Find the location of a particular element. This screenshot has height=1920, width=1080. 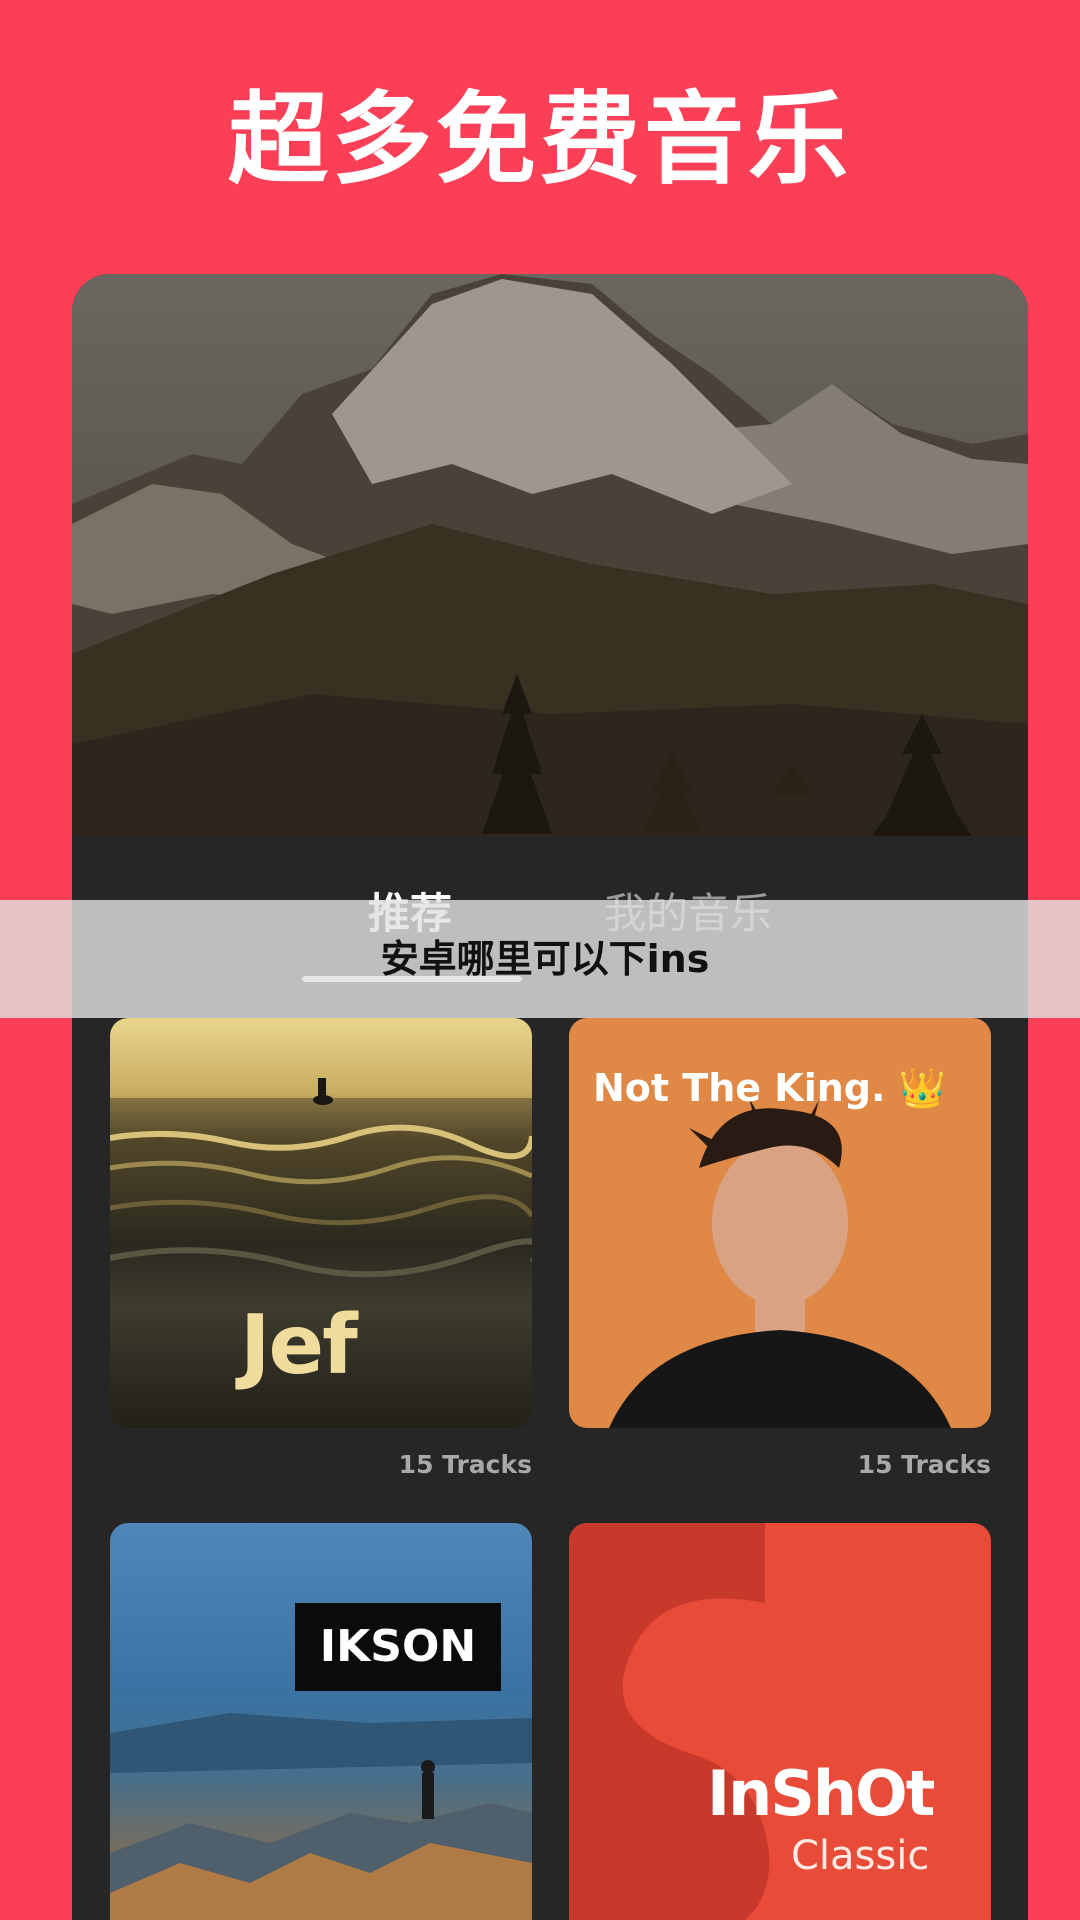

playlist-card-jef: Jef is located at coordinates (321, 1223).